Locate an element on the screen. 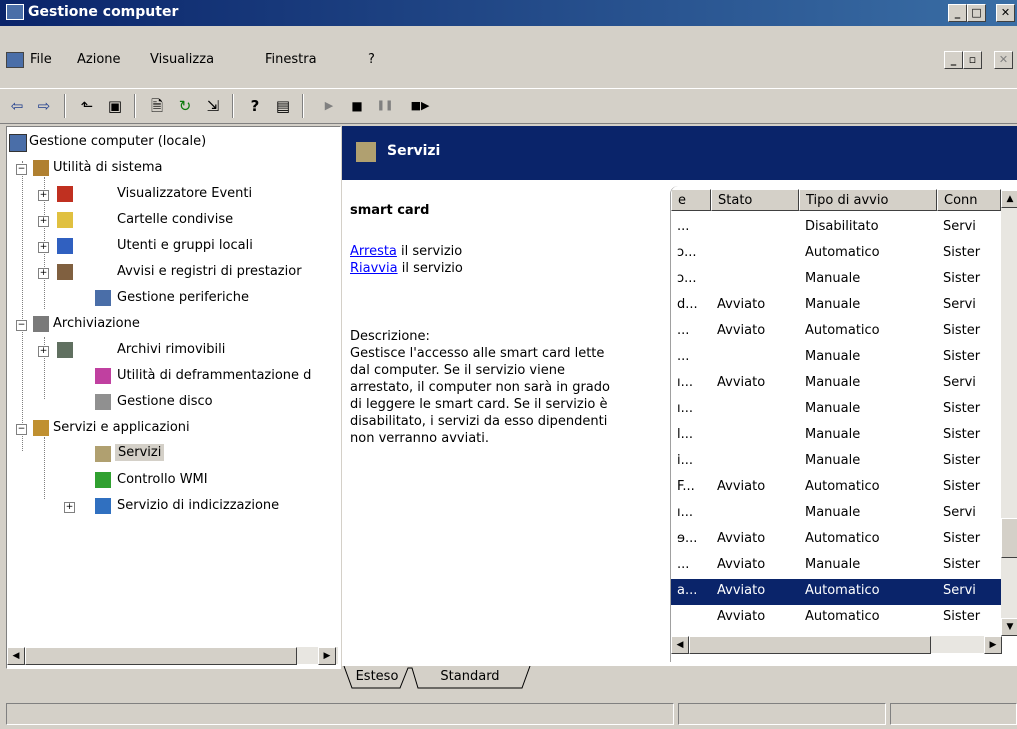 The height and width of the screenshot is (729, 1017). menu-finestra: Finestra is located at coordinates (291, 59).